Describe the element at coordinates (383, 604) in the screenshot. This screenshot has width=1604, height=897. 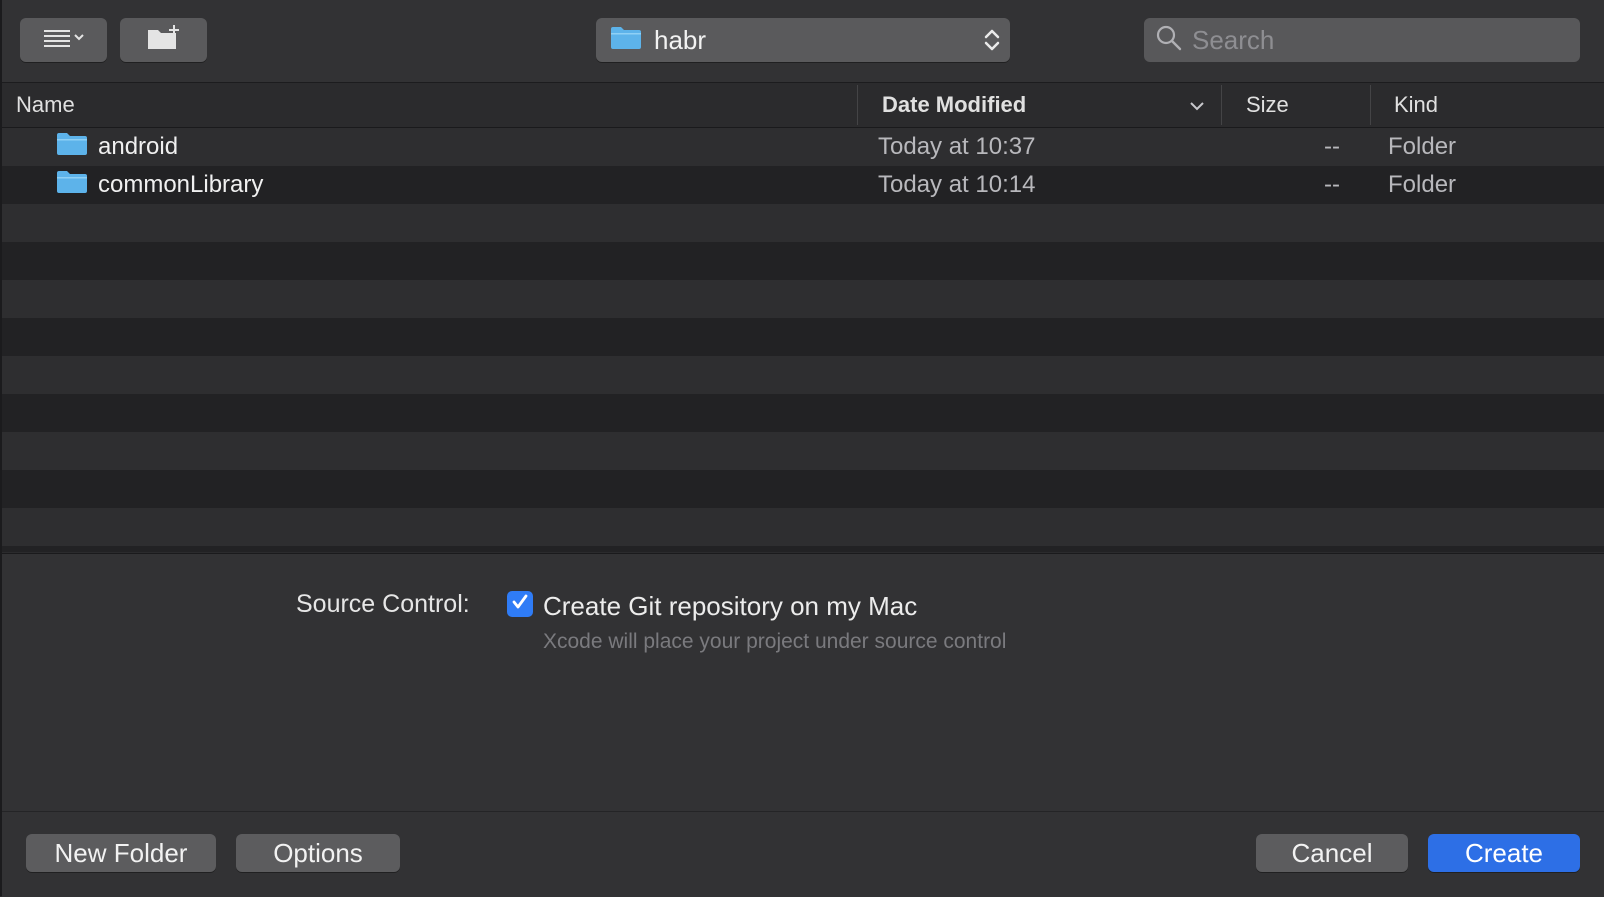
I see `source-control-label: Source Control:` at that location.